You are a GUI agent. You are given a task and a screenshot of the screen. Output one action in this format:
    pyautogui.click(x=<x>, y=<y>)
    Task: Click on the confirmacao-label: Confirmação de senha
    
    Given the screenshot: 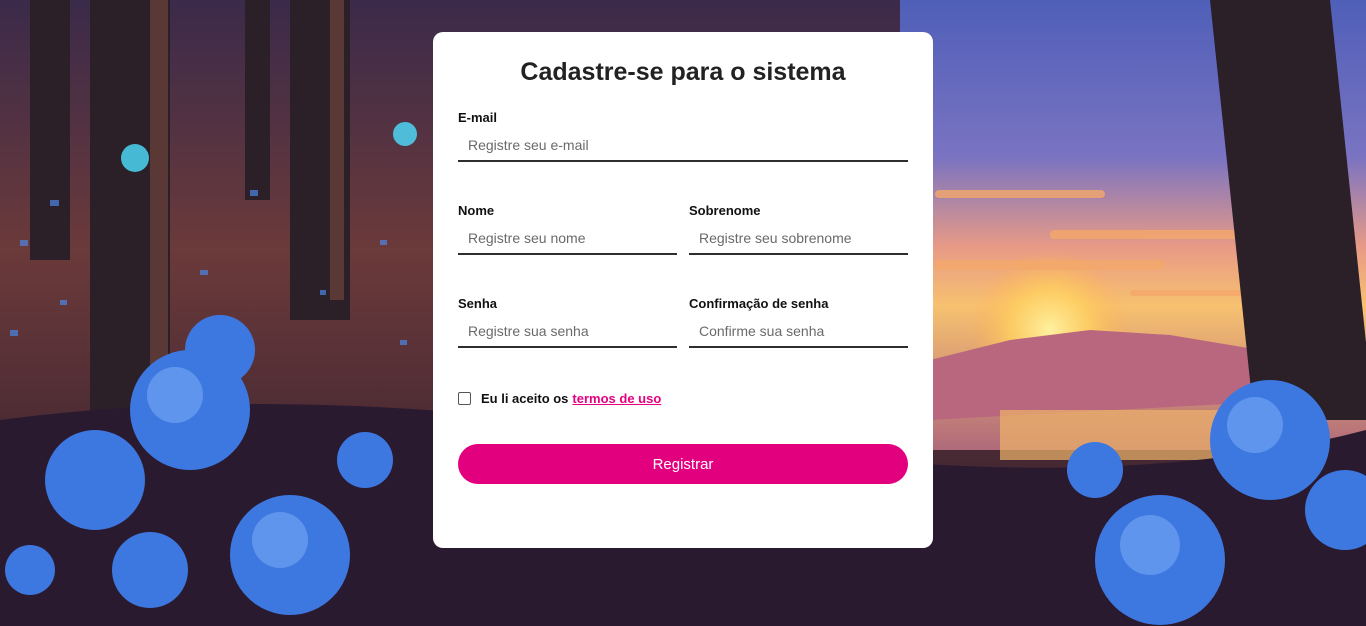 What is the action you would take?
    pyautogui.click(x=759, y=303)
    